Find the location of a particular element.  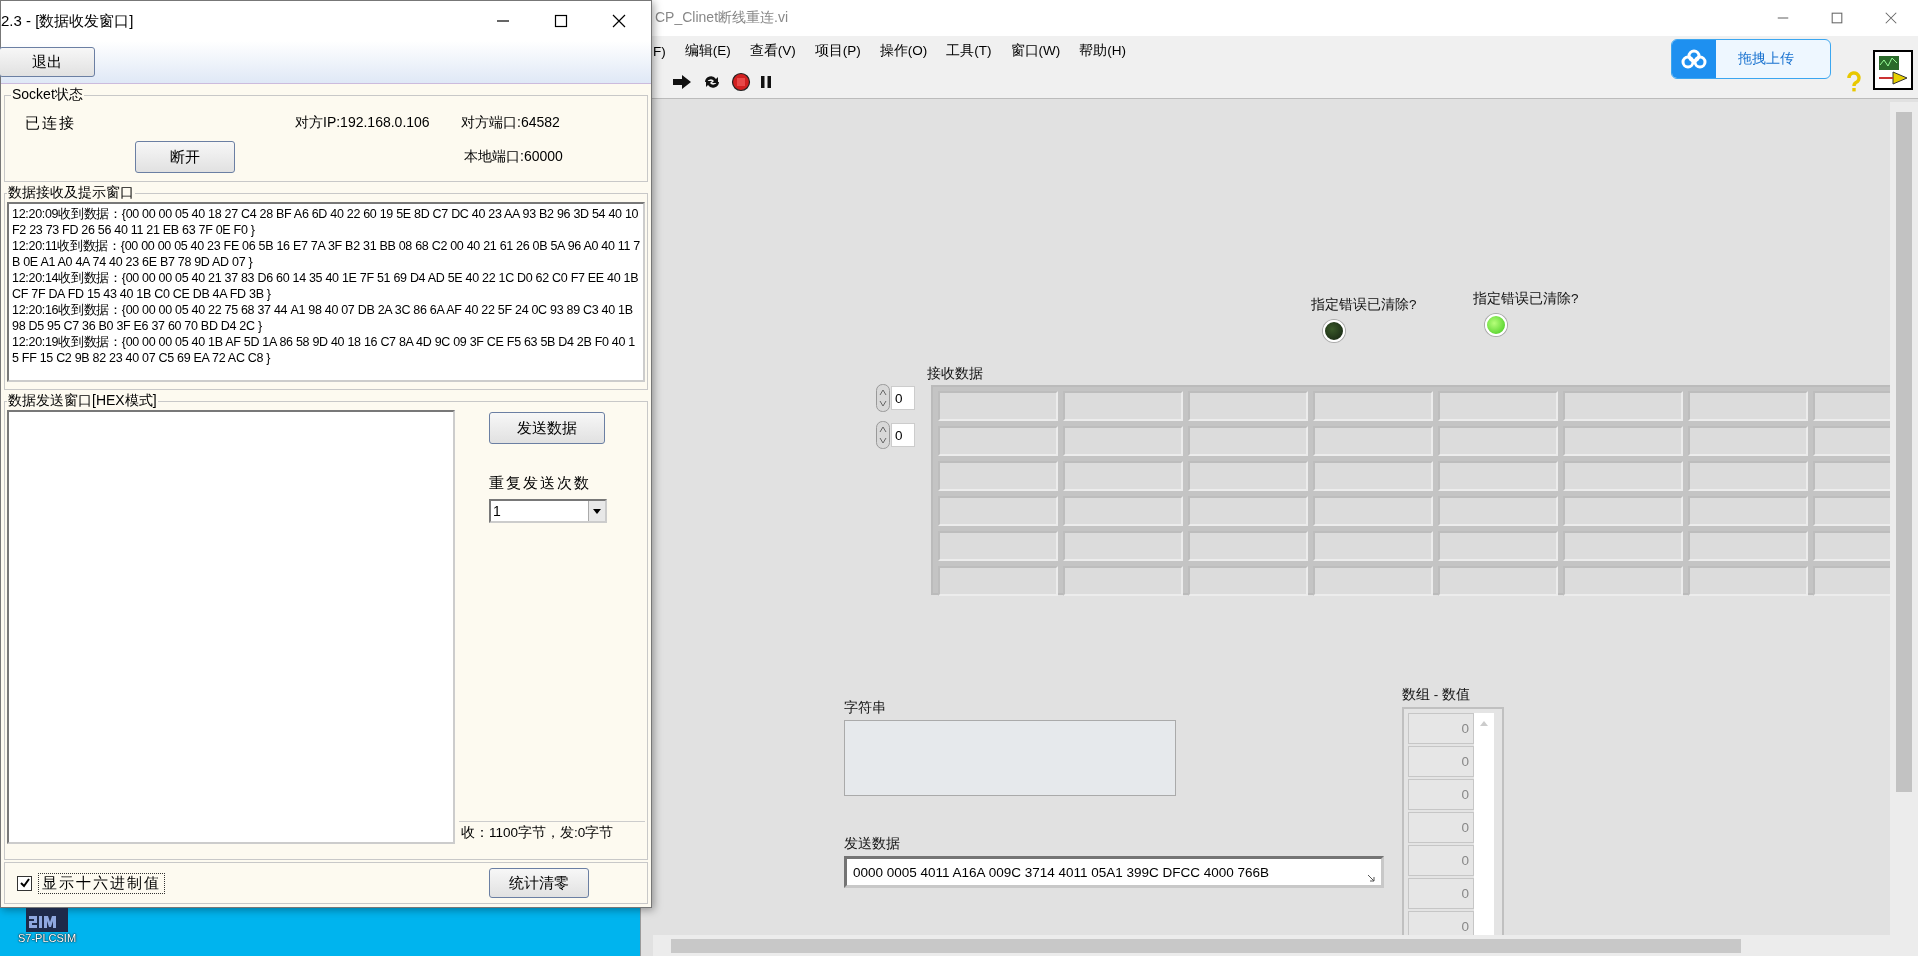

log-entry: 12:20:16收到数据：{00 00 00 05 40 22 75 68 37 44 A1 98 40 07 DB 2A 3C 86 6A AF 40 22 5F 24 0C 93 89 C3 40 1B 98 D5 95 C7 36 B0 3F E6 37 60 70 BD D4 2C } is located at coordinates (323, 318).